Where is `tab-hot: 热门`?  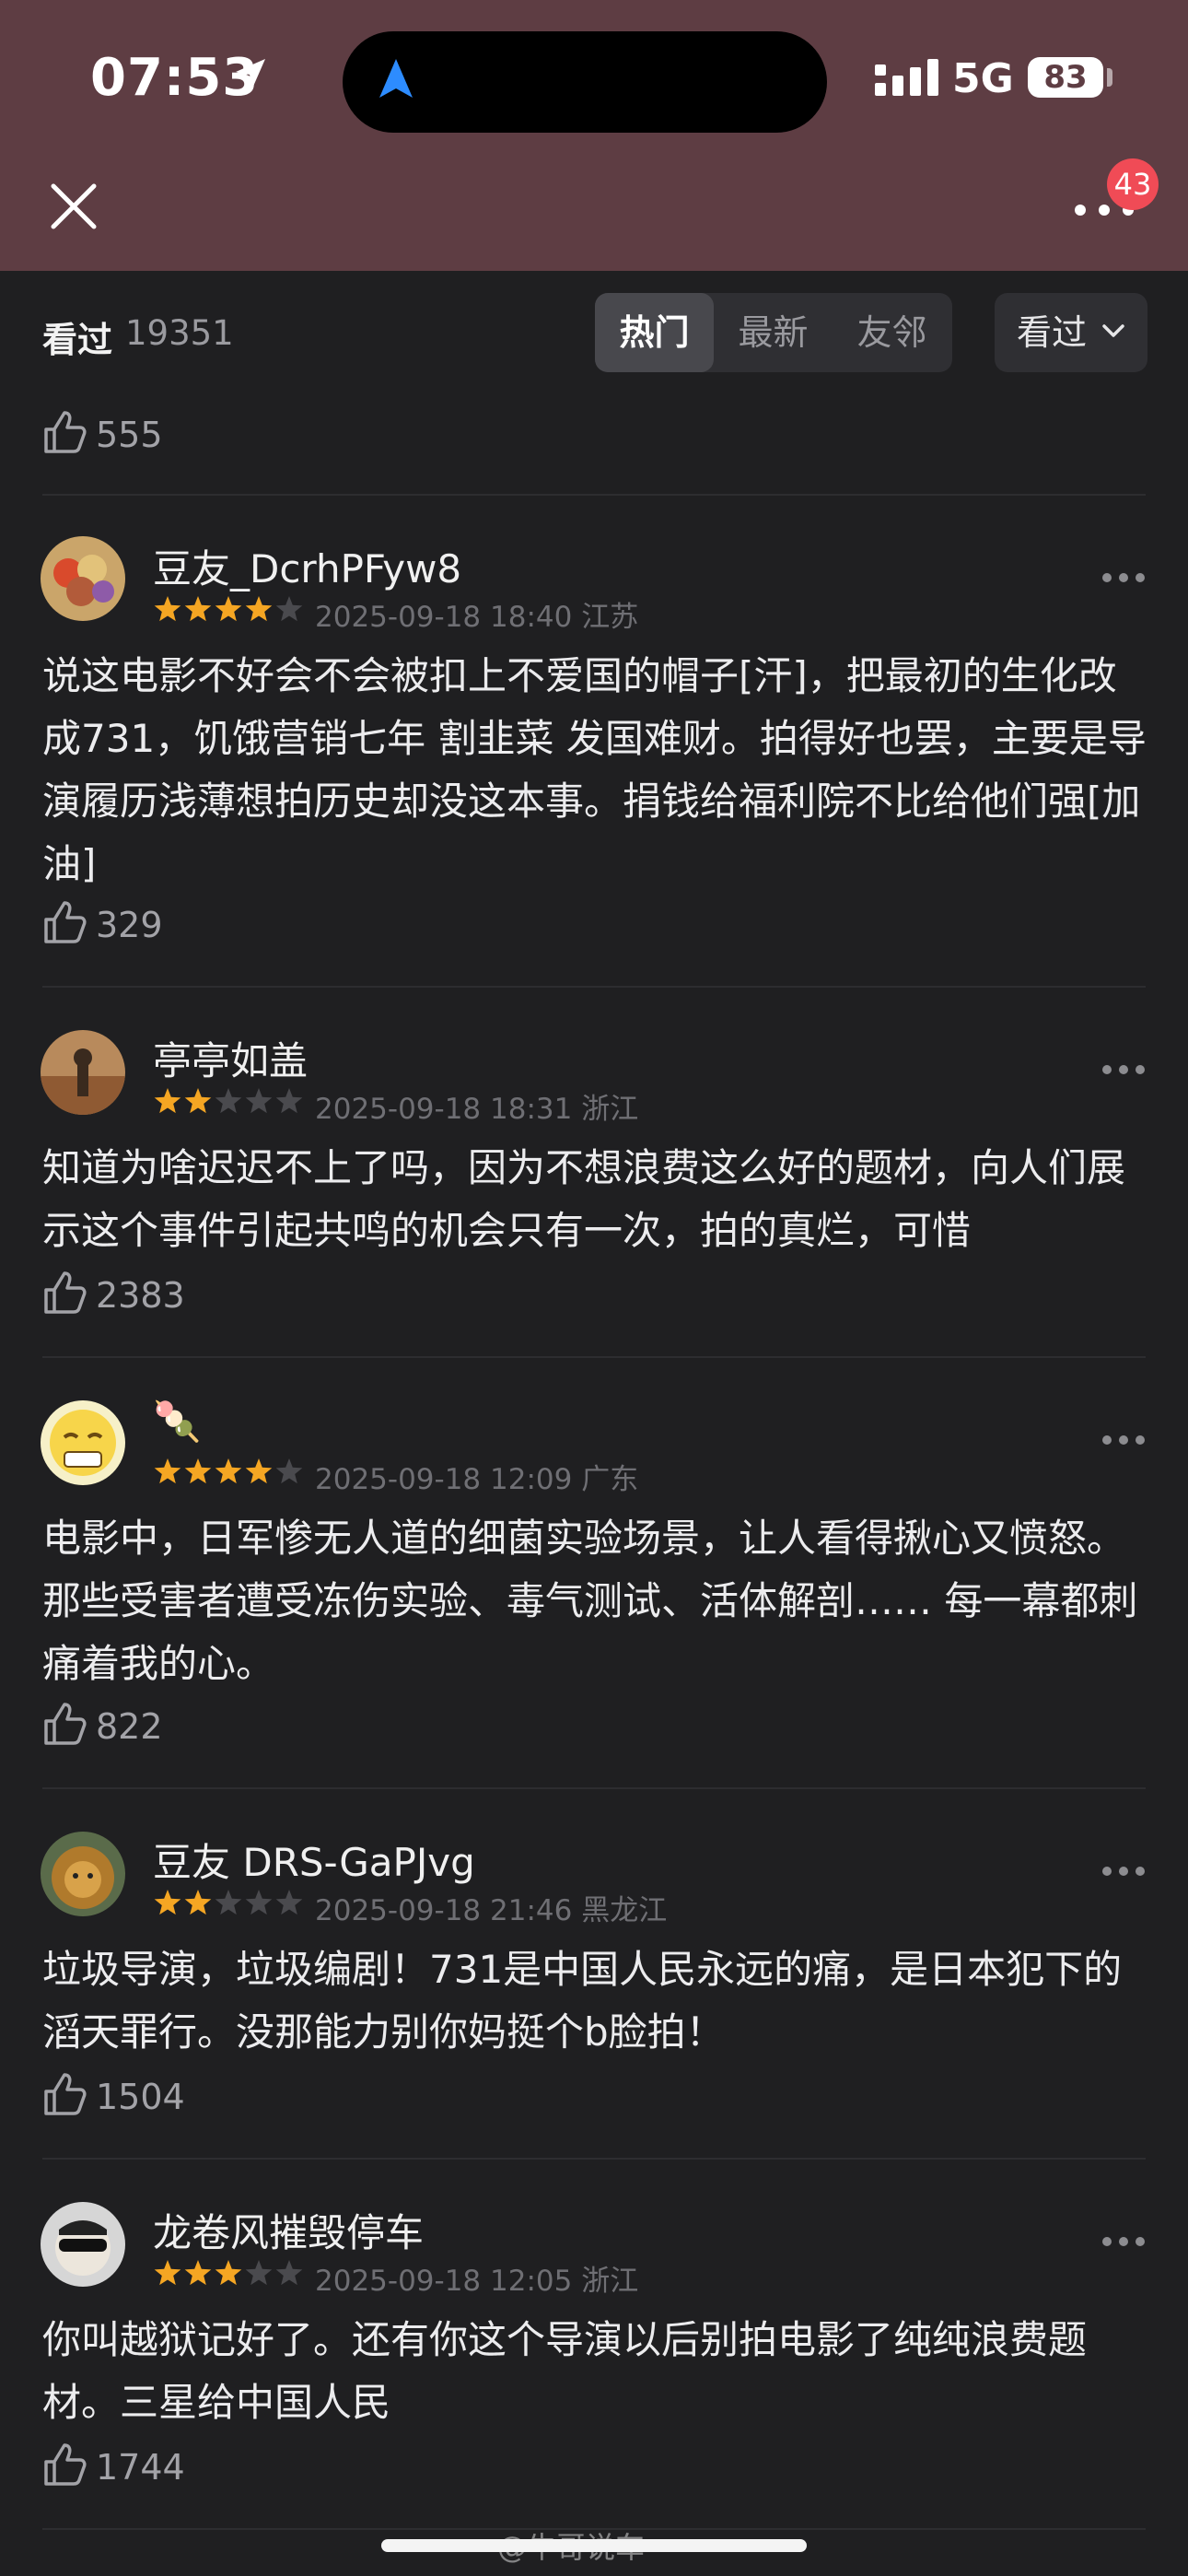 tab-hot: 热门 is located at coordinates (654, 332).